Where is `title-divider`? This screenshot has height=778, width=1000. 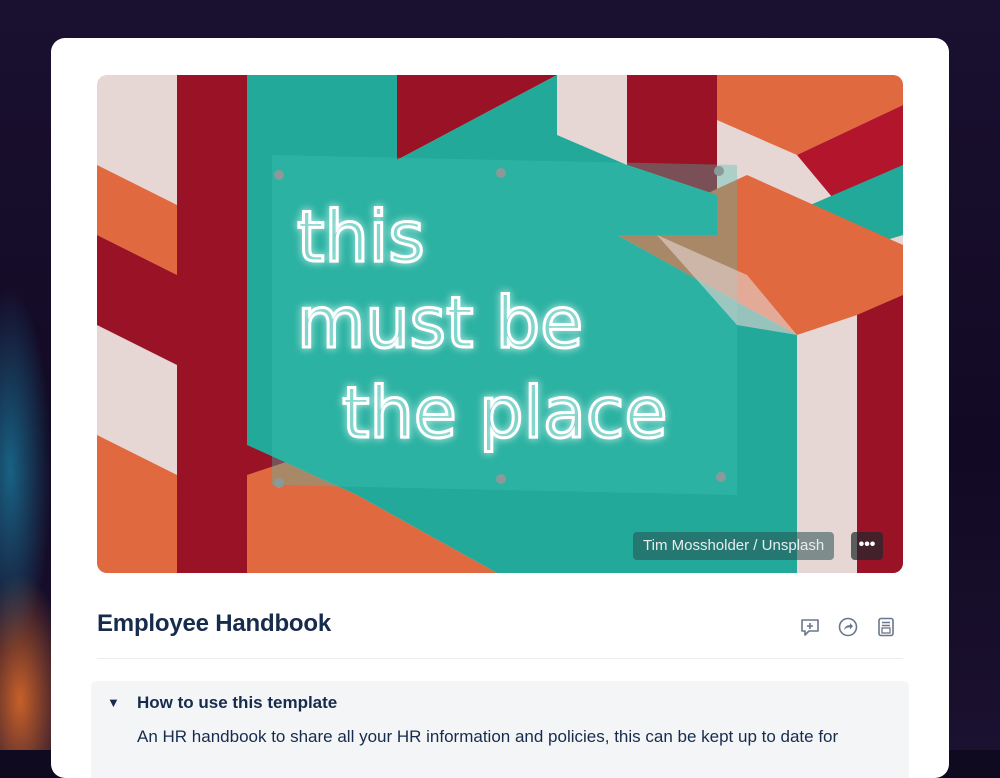 title-divider is located at coordinates (500, 658).